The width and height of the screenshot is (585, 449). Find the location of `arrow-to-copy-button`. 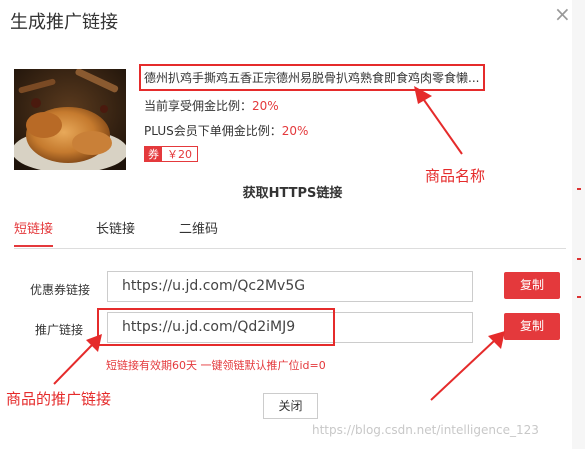

arrow-to-copy-button is located at coordinates (467, 366).